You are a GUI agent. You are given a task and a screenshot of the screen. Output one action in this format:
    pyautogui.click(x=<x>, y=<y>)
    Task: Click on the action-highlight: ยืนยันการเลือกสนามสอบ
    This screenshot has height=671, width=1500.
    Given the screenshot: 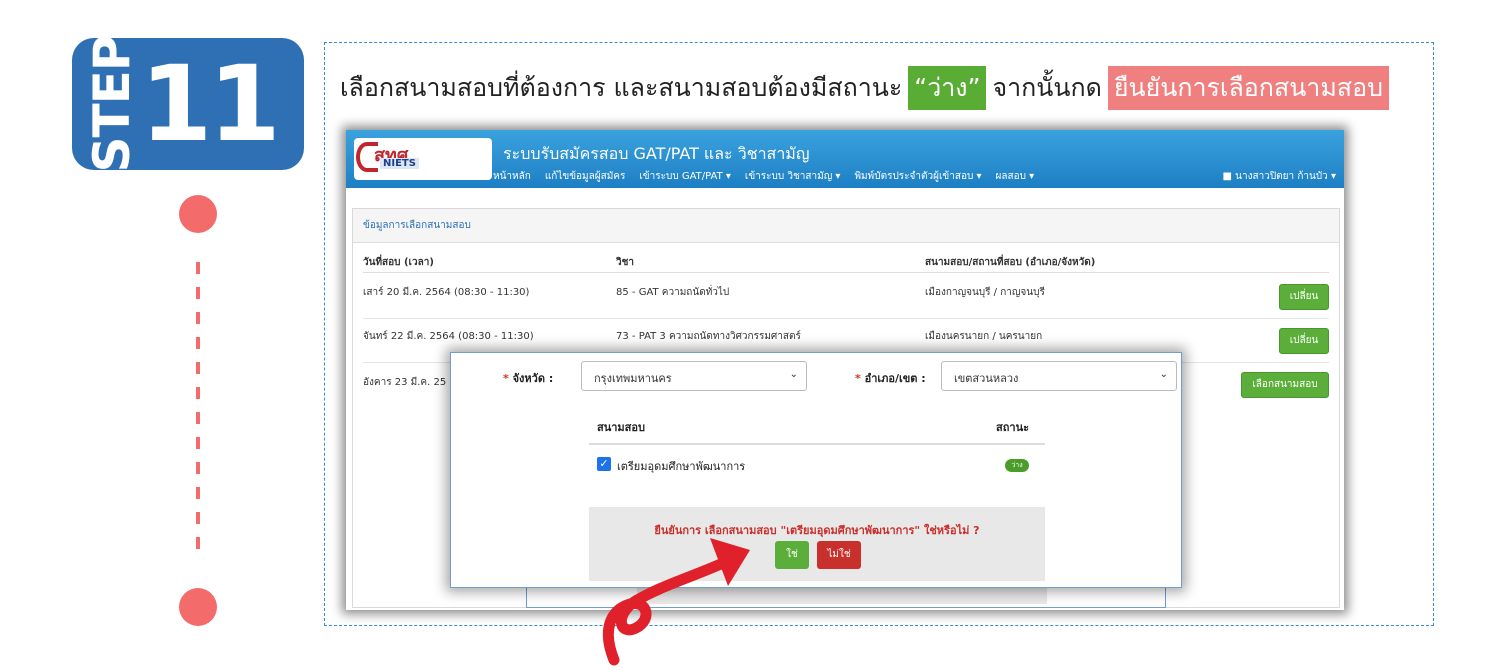 What is the action you would take?
    pyautogui.click(x=1248, y=88)
    